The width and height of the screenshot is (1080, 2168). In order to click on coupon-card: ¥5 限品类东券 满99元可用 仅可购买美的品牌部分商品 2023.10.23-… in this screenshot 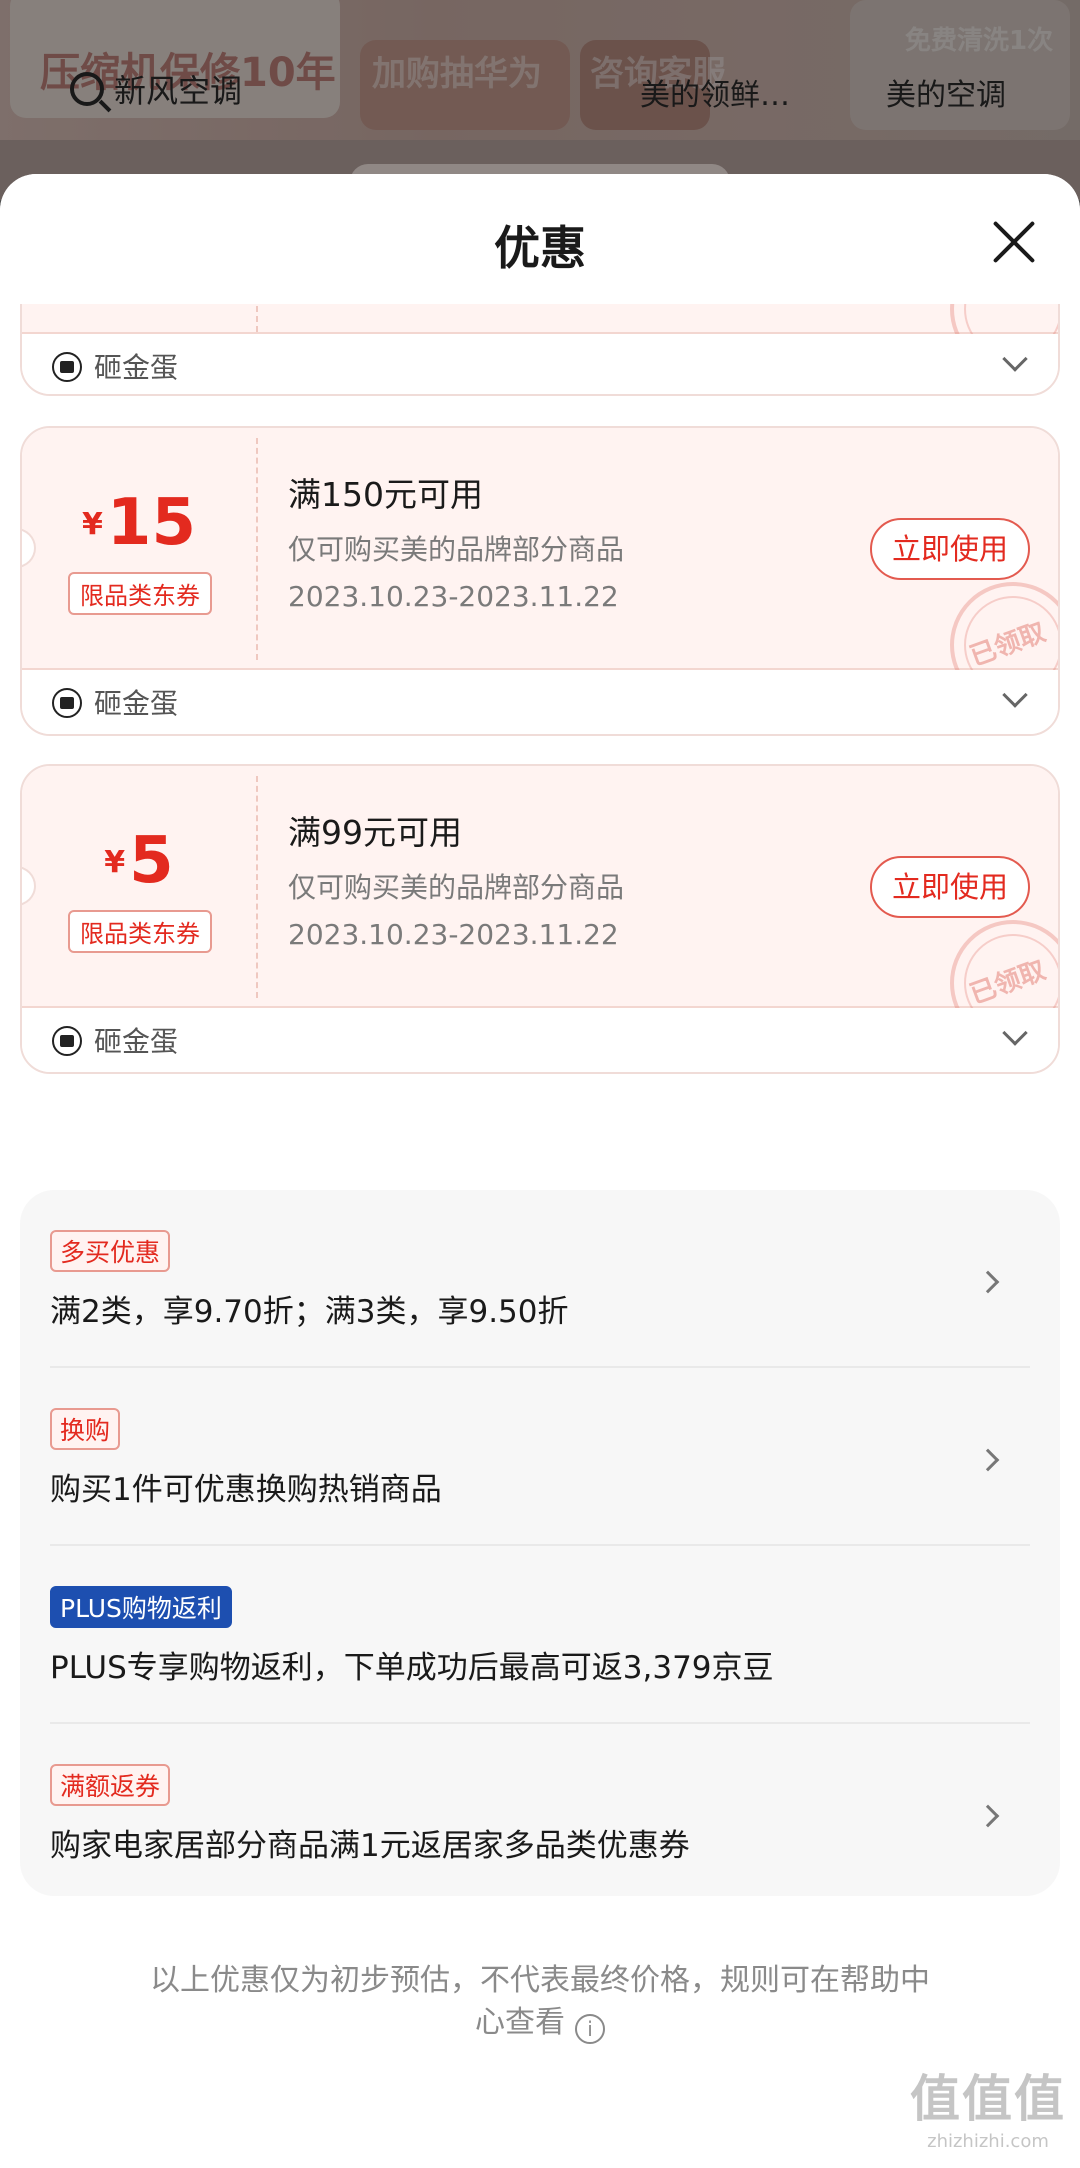, I will do `click(540, 919)`.